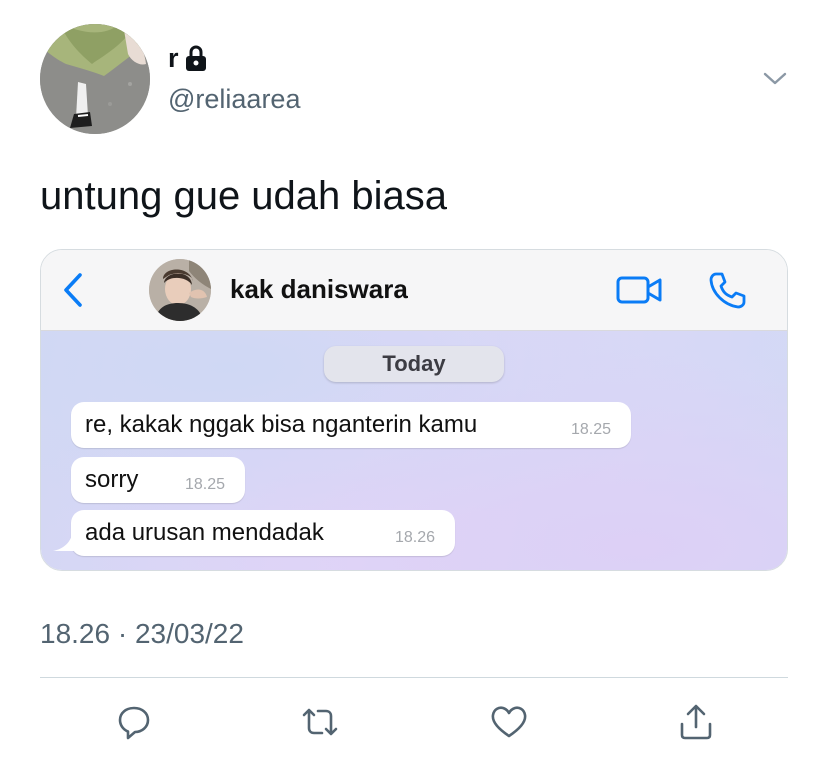 The height and width of the screenshot is (767, 828). I want to click on bubble-tail, so click(66, 541).